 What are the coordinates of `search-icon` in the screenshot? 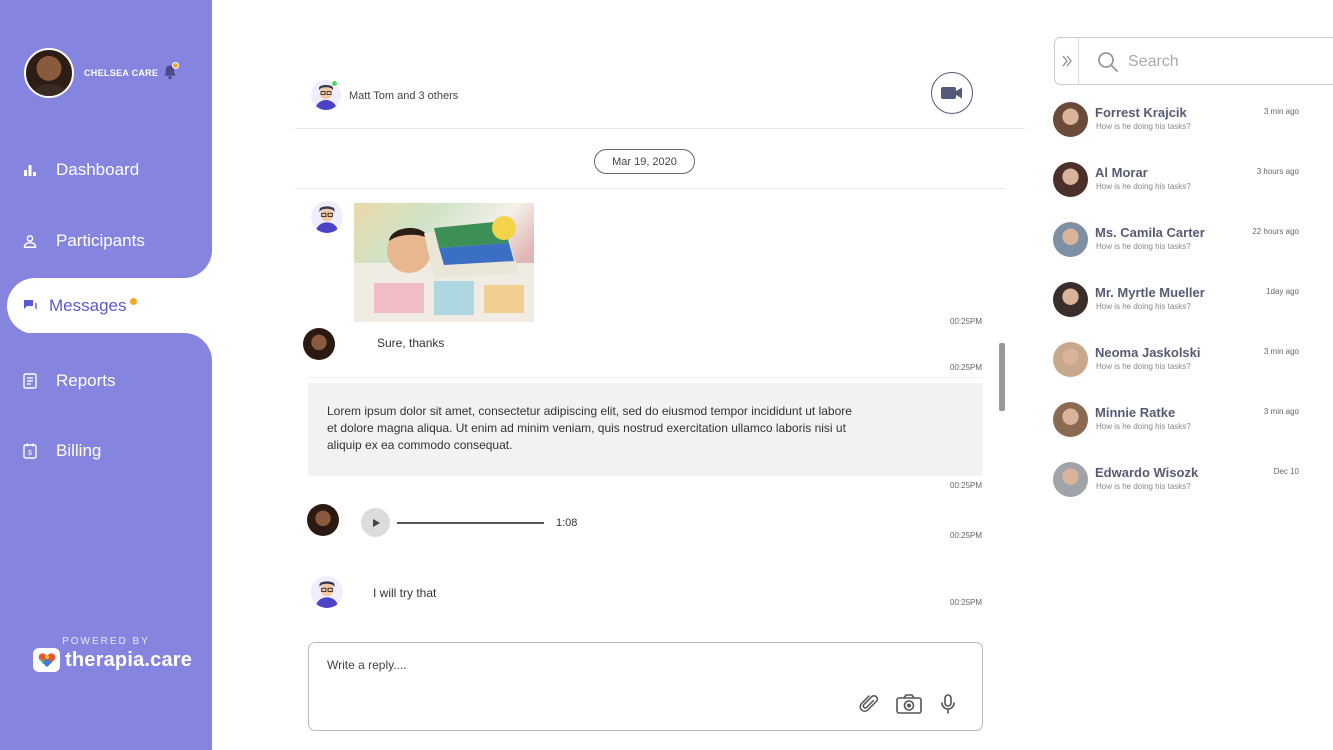 It's located at (1108, 64).